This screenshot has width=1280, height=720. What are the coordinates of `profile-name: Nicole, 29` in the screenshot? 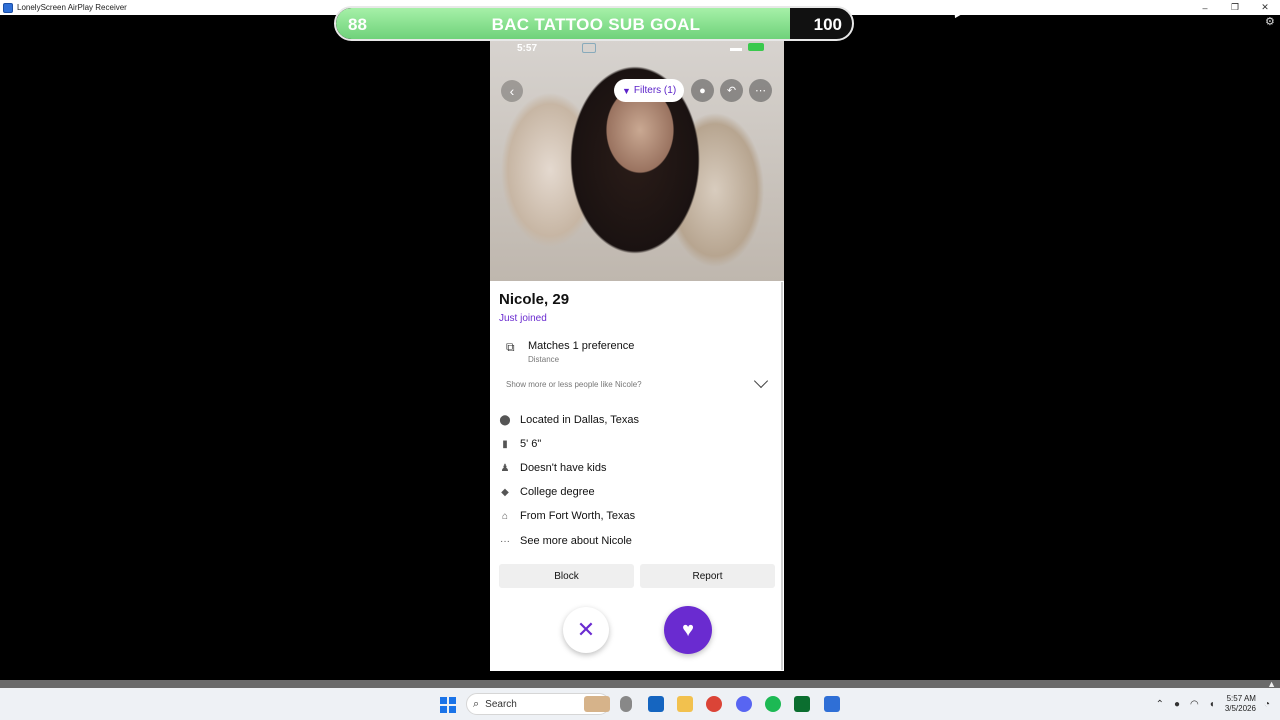 It's located at (534, 299).